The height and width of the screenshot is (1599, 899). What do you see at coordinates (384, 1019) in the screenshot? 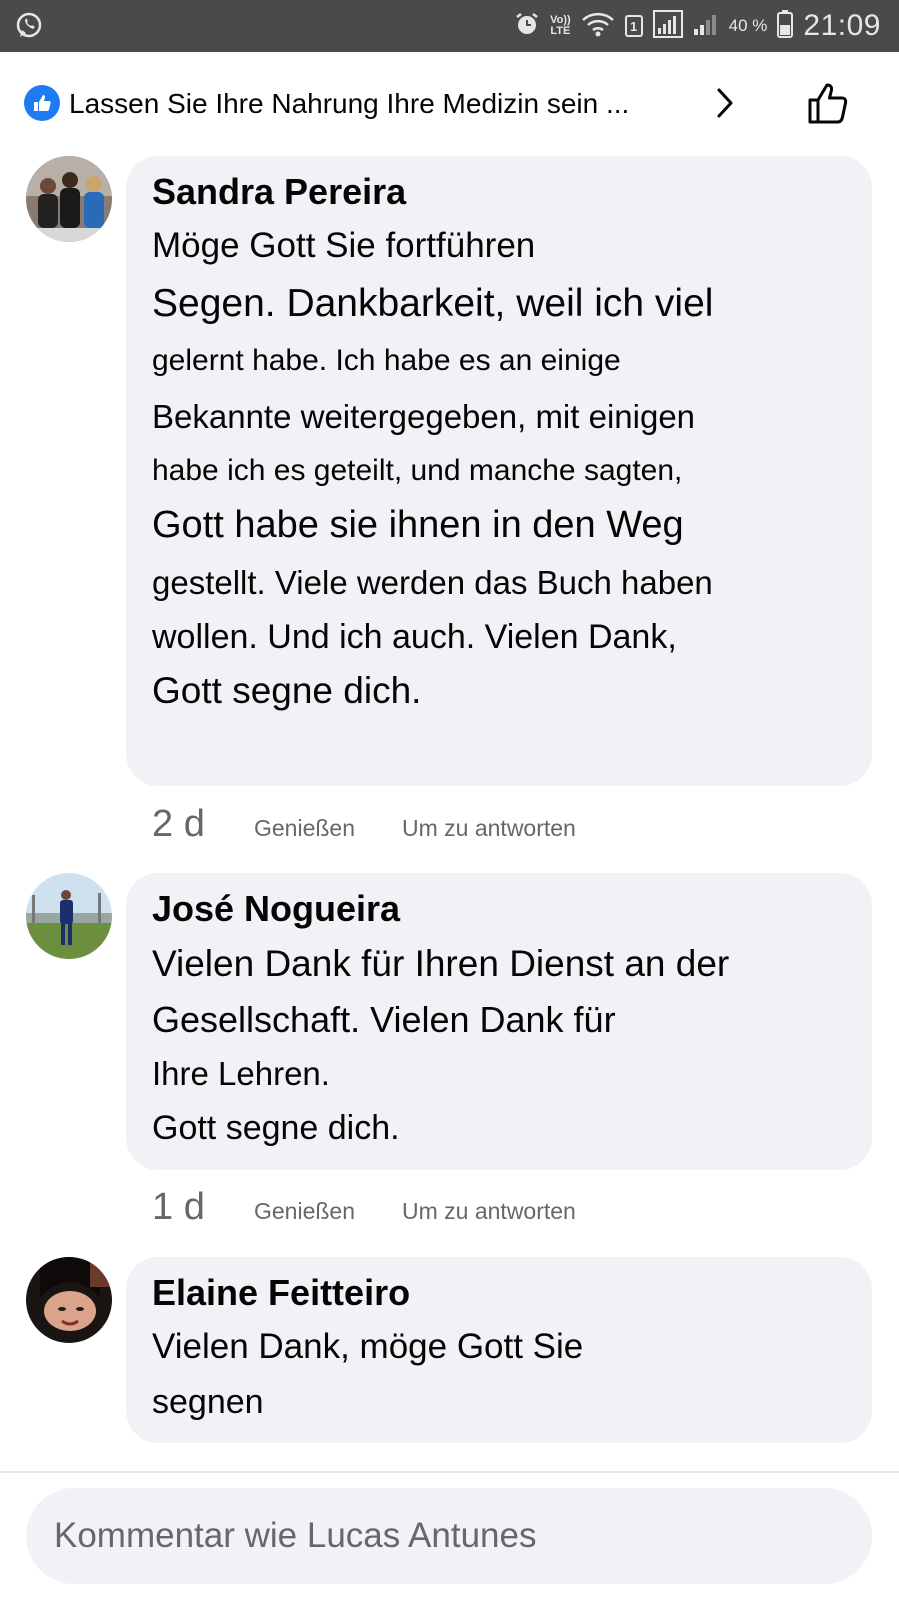
I see `comment-text-line: Gesellschaft. Vielen Dank für` at bounding box center [384, 1019].